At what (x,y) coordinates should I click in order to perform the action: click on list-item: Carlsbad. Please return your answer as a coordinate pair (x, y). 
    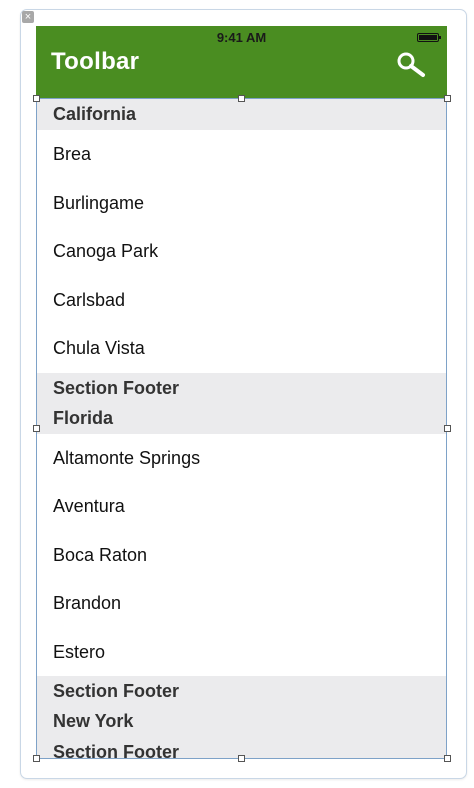
    Looking at the image, I should click on (241, 299).